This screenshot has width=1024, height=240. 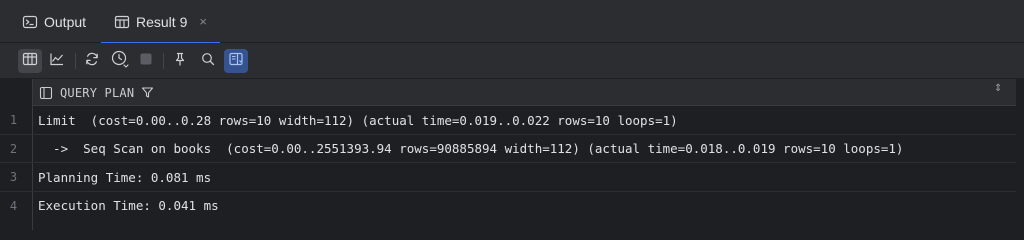 I want to click on refresh-icon, so click(x=92, y=61).